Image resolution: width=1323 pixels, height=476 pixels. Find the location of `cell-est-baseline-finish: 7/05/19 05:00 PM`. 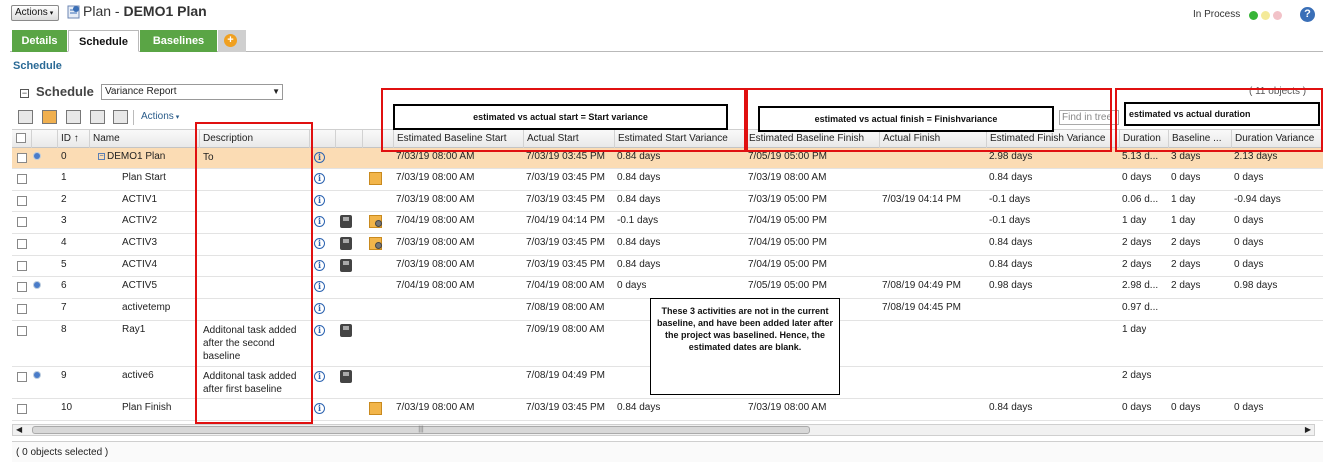

cell-est-baseline-finish: 7/05/19 05:00 PM is located at coordinates (787, 285).